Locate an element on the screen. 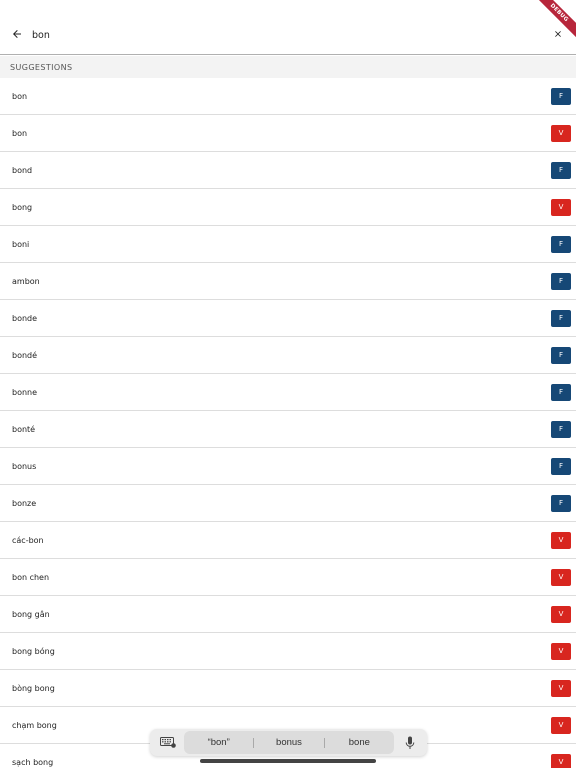 The image size is (576, 768). microphone-icon is located at coordinates (410, 743).